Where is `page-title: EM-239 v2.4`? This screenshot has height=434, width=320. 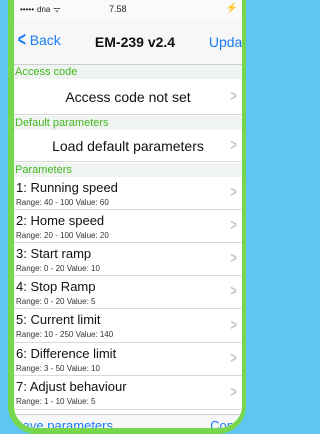
page-title: EM-239 v2.4 is located at coordinates (135, 42).